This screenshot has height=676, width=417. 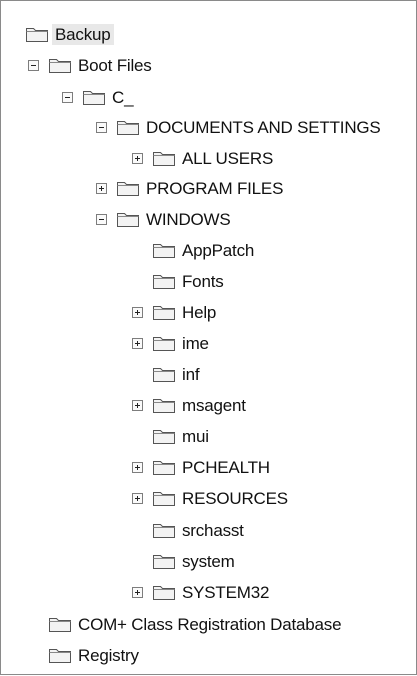 I want to click on tree-node-label: ime, so click(x=195, y=343).